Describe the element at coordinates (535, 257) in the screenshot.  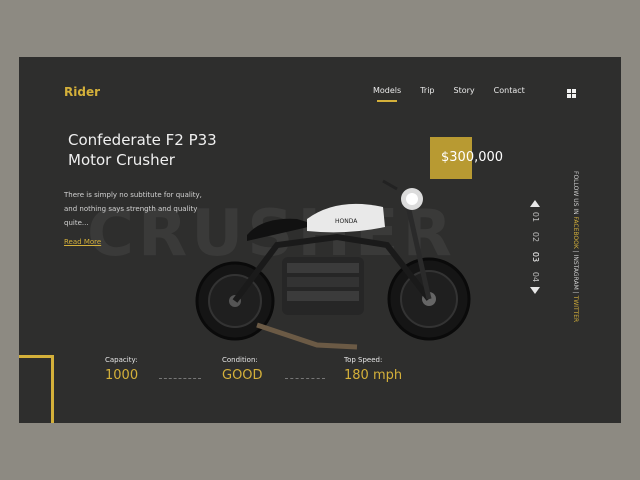
I see `page-03: 03` at that location.